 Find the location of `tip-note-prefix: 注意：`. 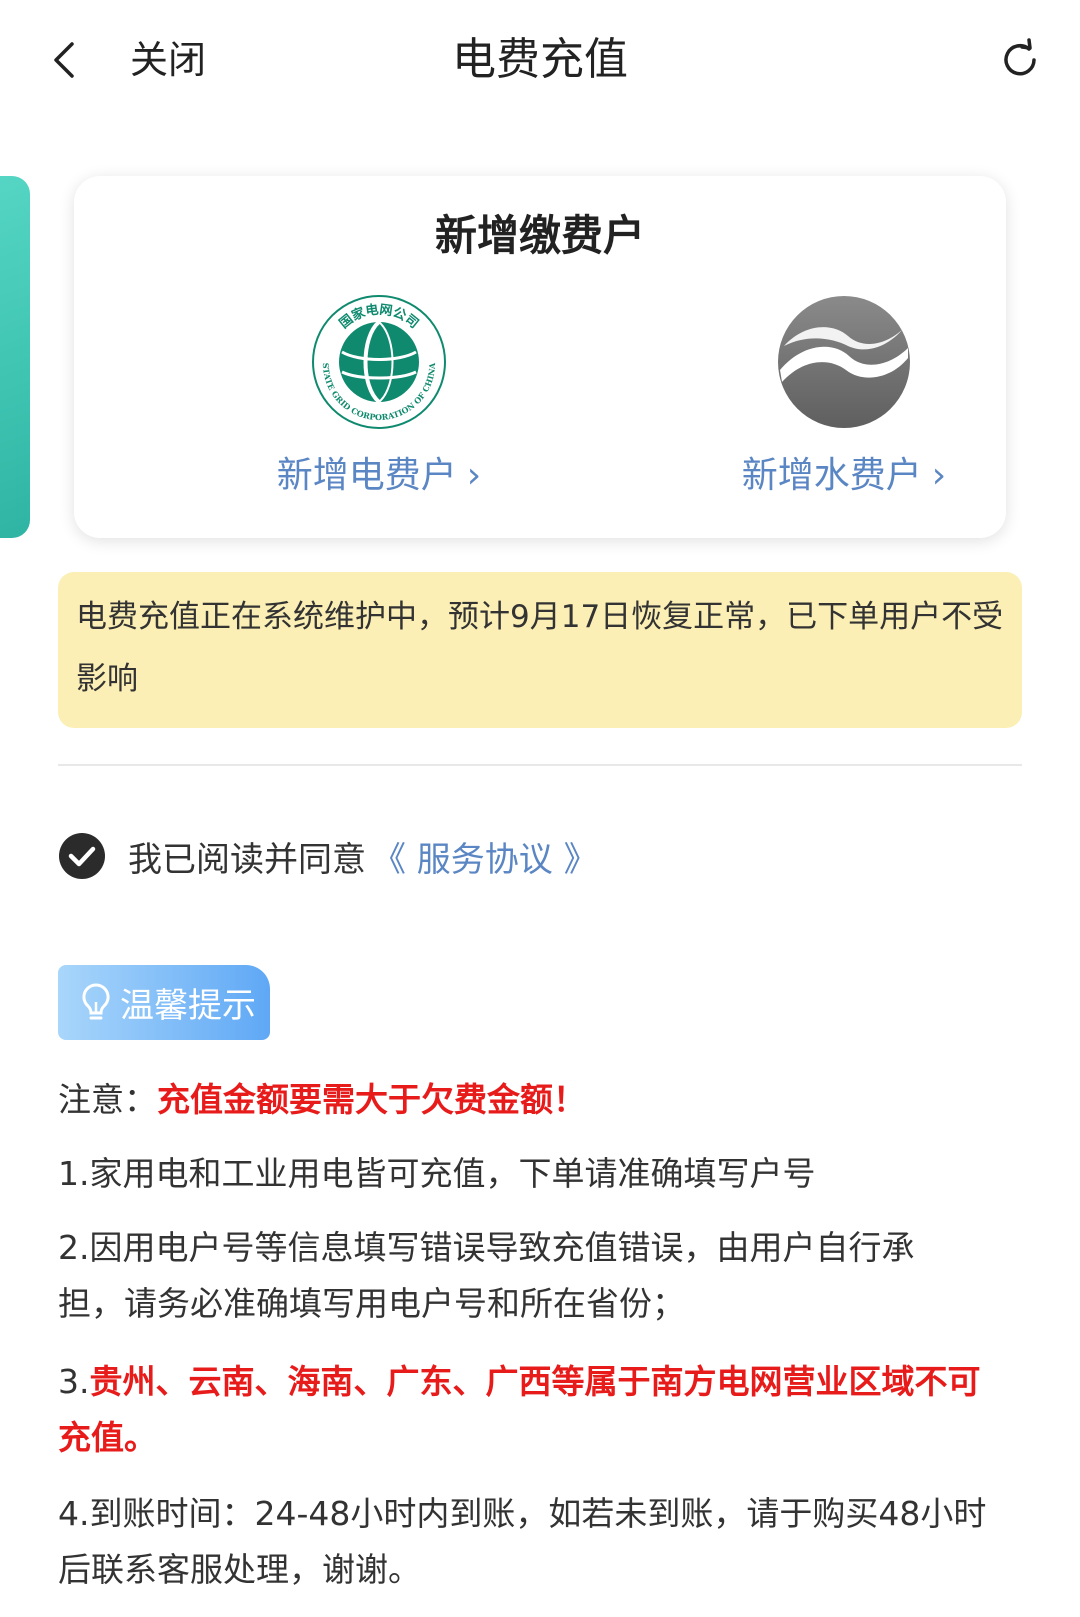

tip-note-prefix: 注意： is located at coordinates (107, 1099).